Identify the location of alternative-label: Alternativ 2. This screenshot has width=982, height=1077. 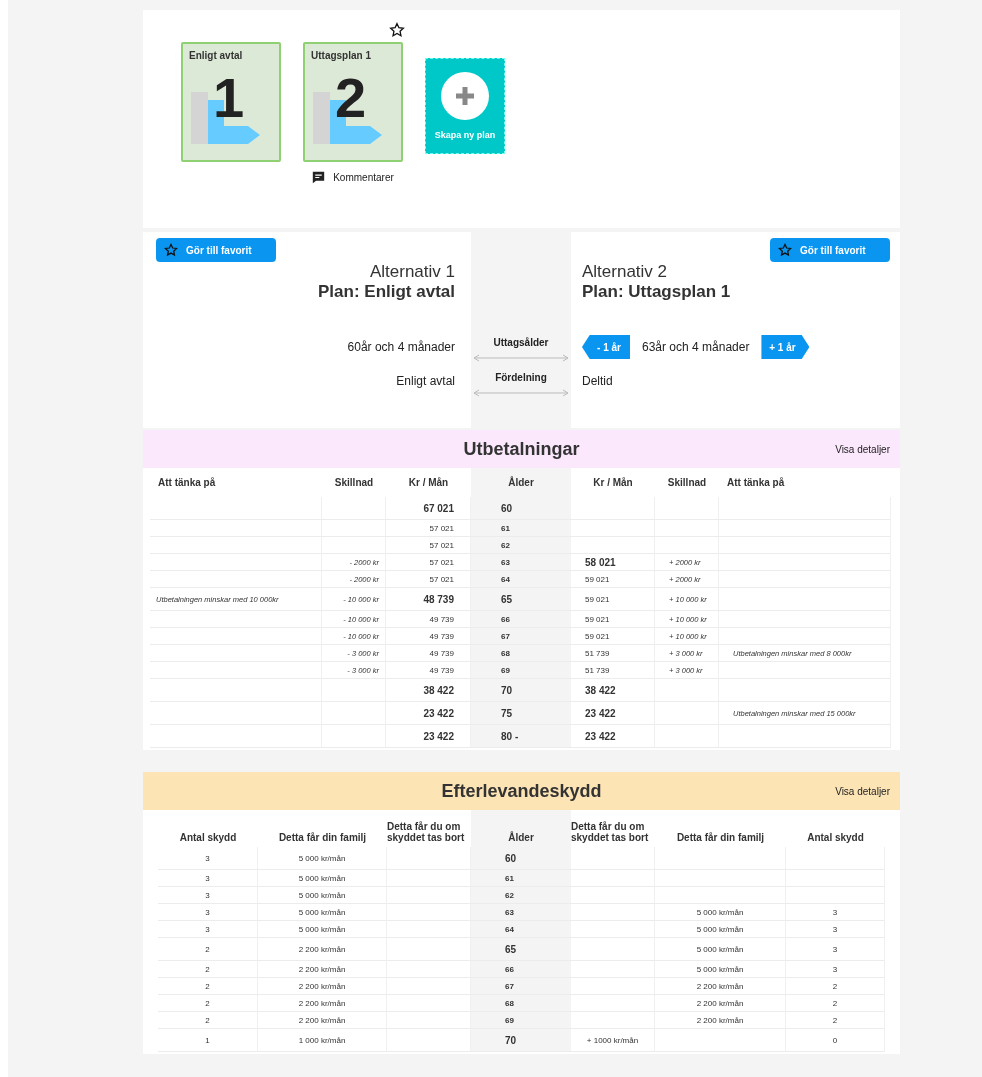
(625, 272).